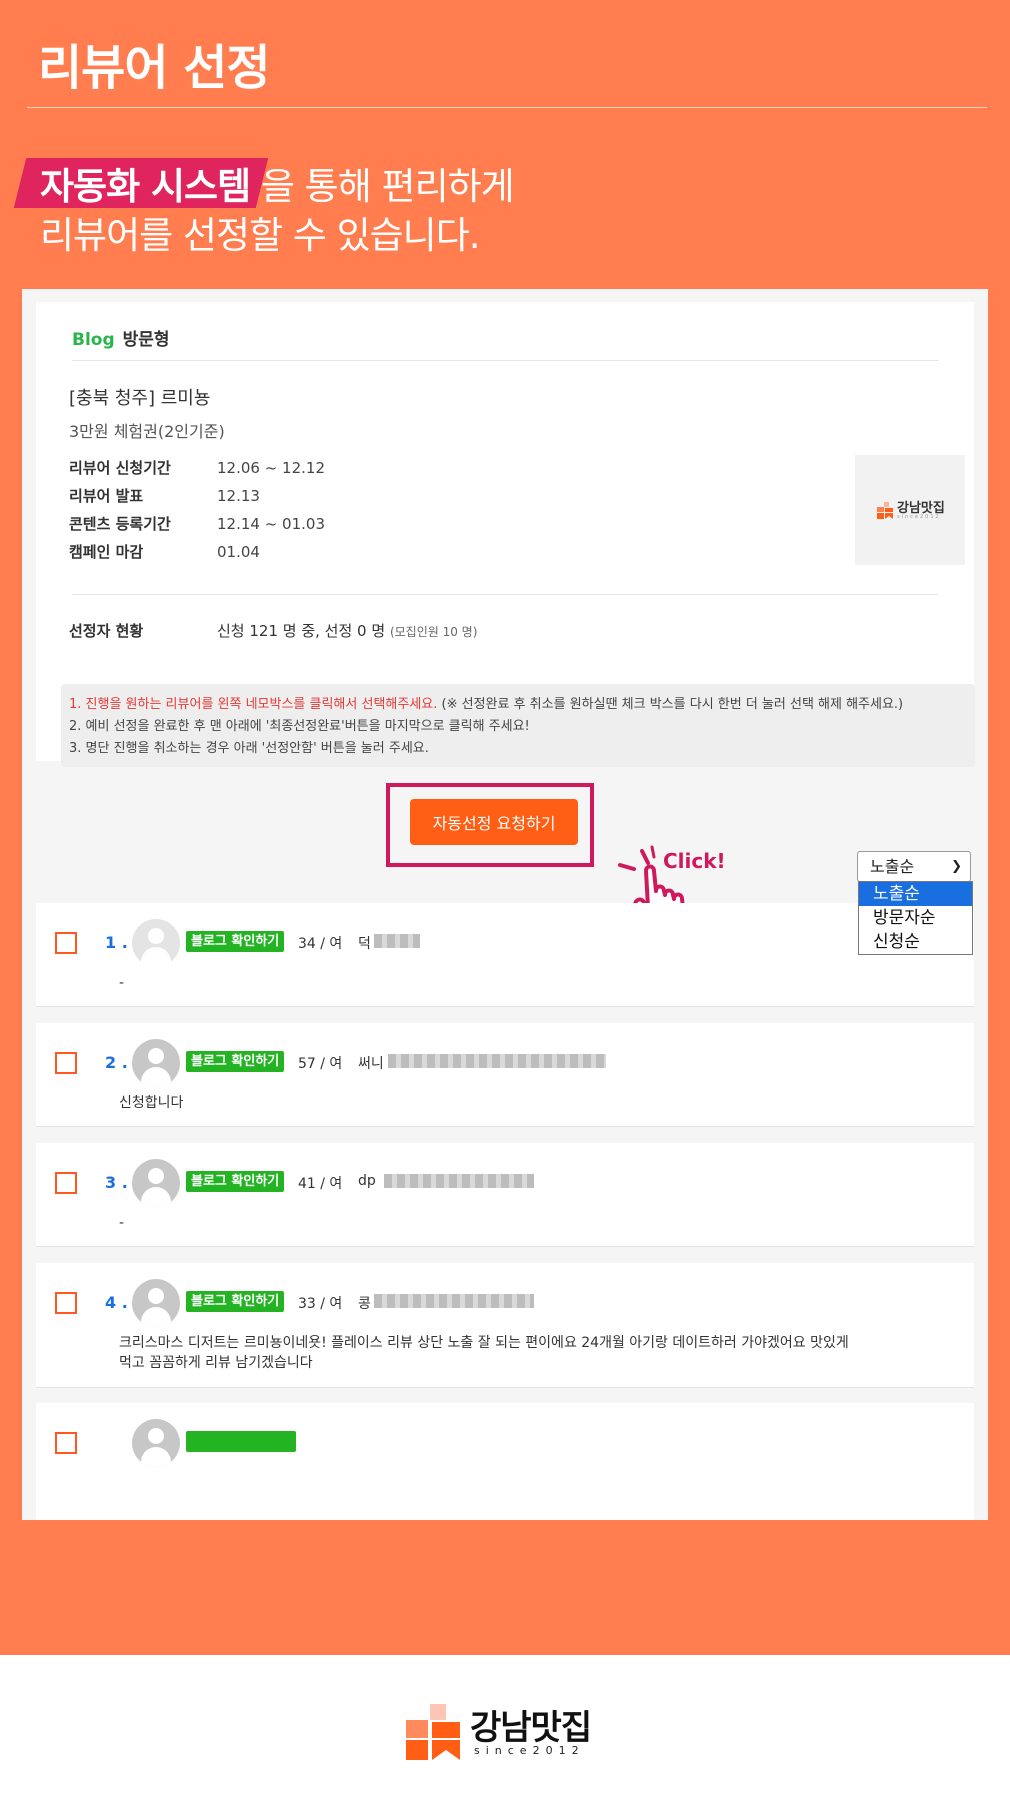 The image size is (1010, 1800). Describe the element at coordinates (106, 631) in the screenshot. I see `status-label: 선정자 현황` at that location.